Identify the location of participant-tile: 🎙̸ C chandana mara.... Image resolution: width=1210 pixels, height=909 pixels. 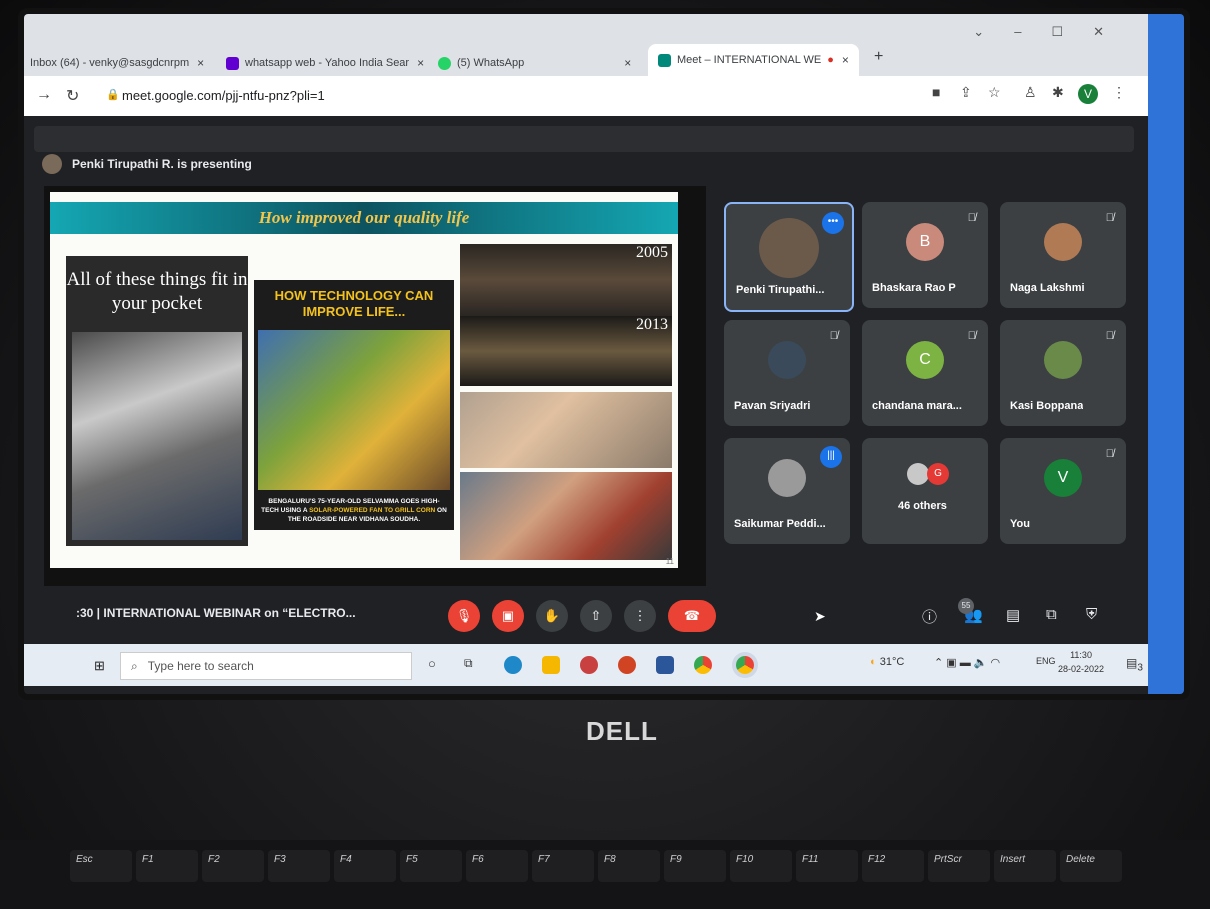
(925, 373).